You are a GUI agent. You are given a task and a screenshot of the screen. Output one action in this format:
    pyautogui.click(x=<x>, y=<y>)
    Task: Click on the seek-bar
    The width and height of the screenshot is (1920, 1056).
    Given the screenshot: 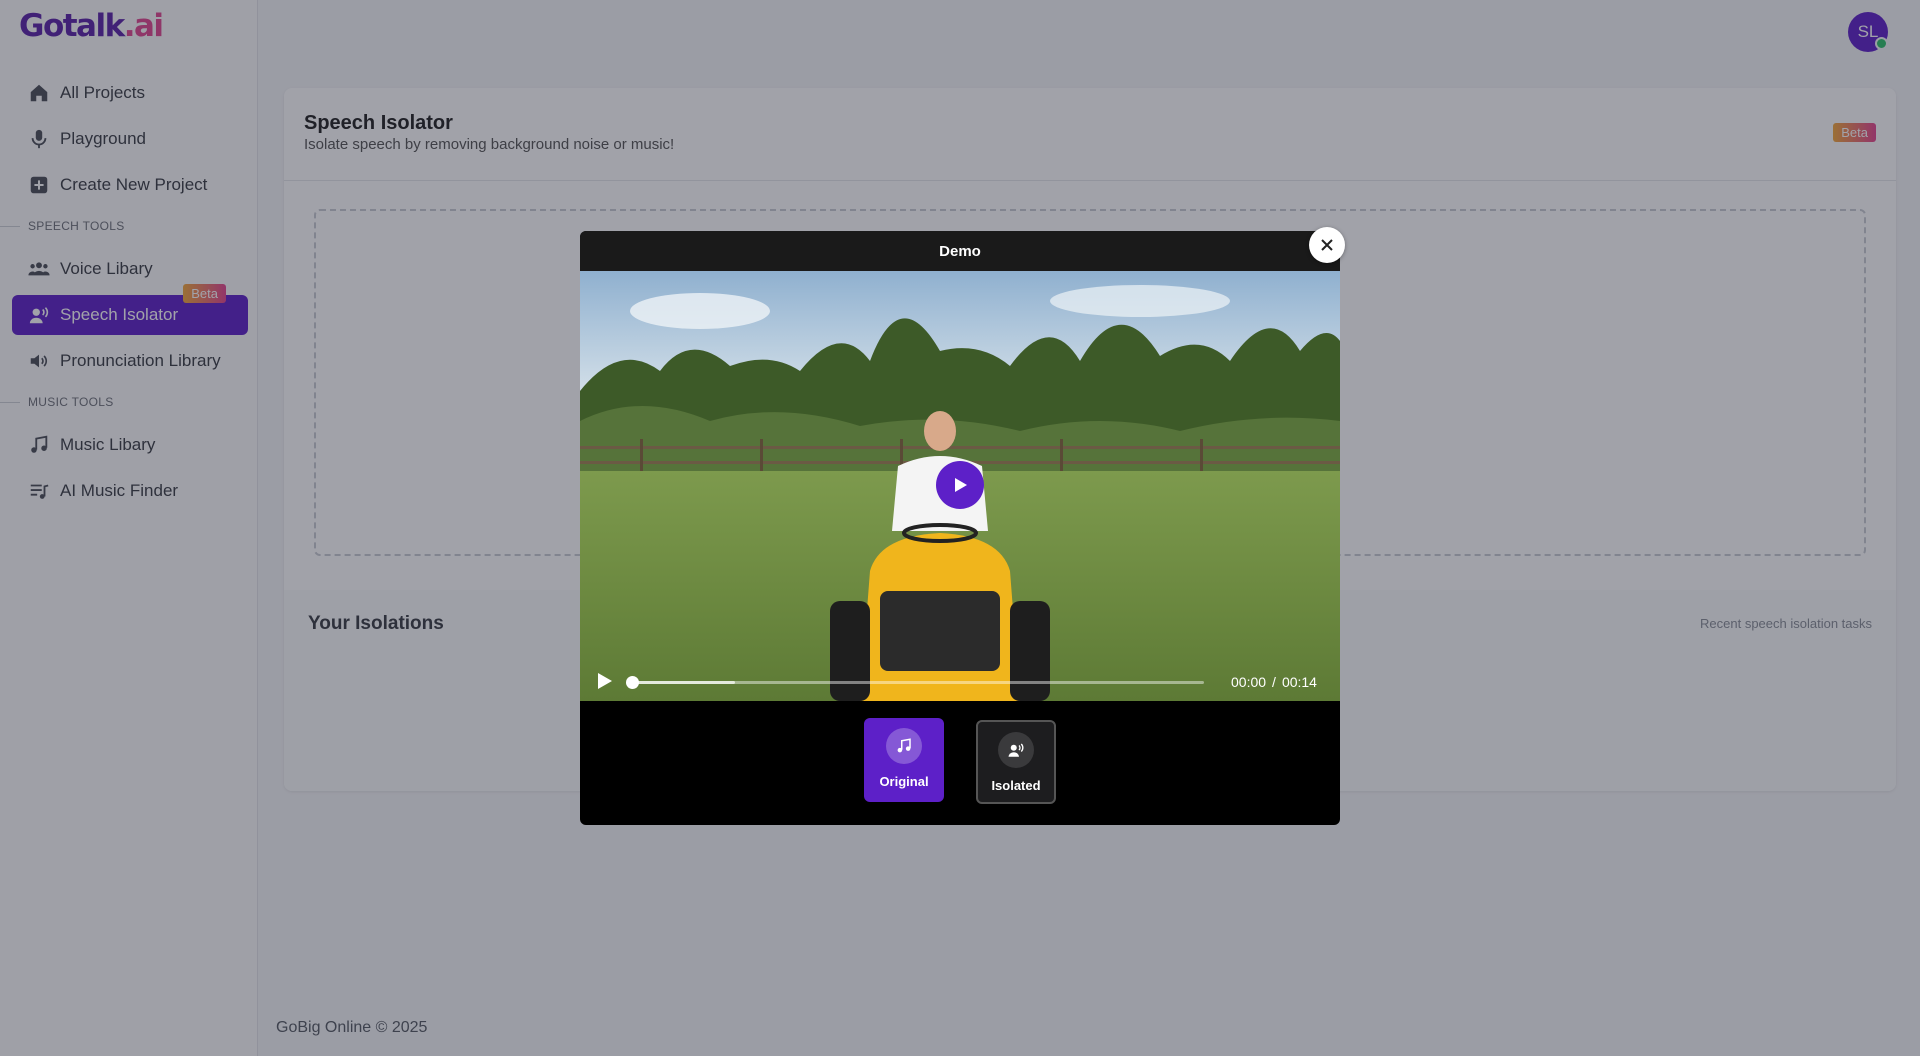 What is the action you would take?
    pyautogui.click(x=915, y=682)
    